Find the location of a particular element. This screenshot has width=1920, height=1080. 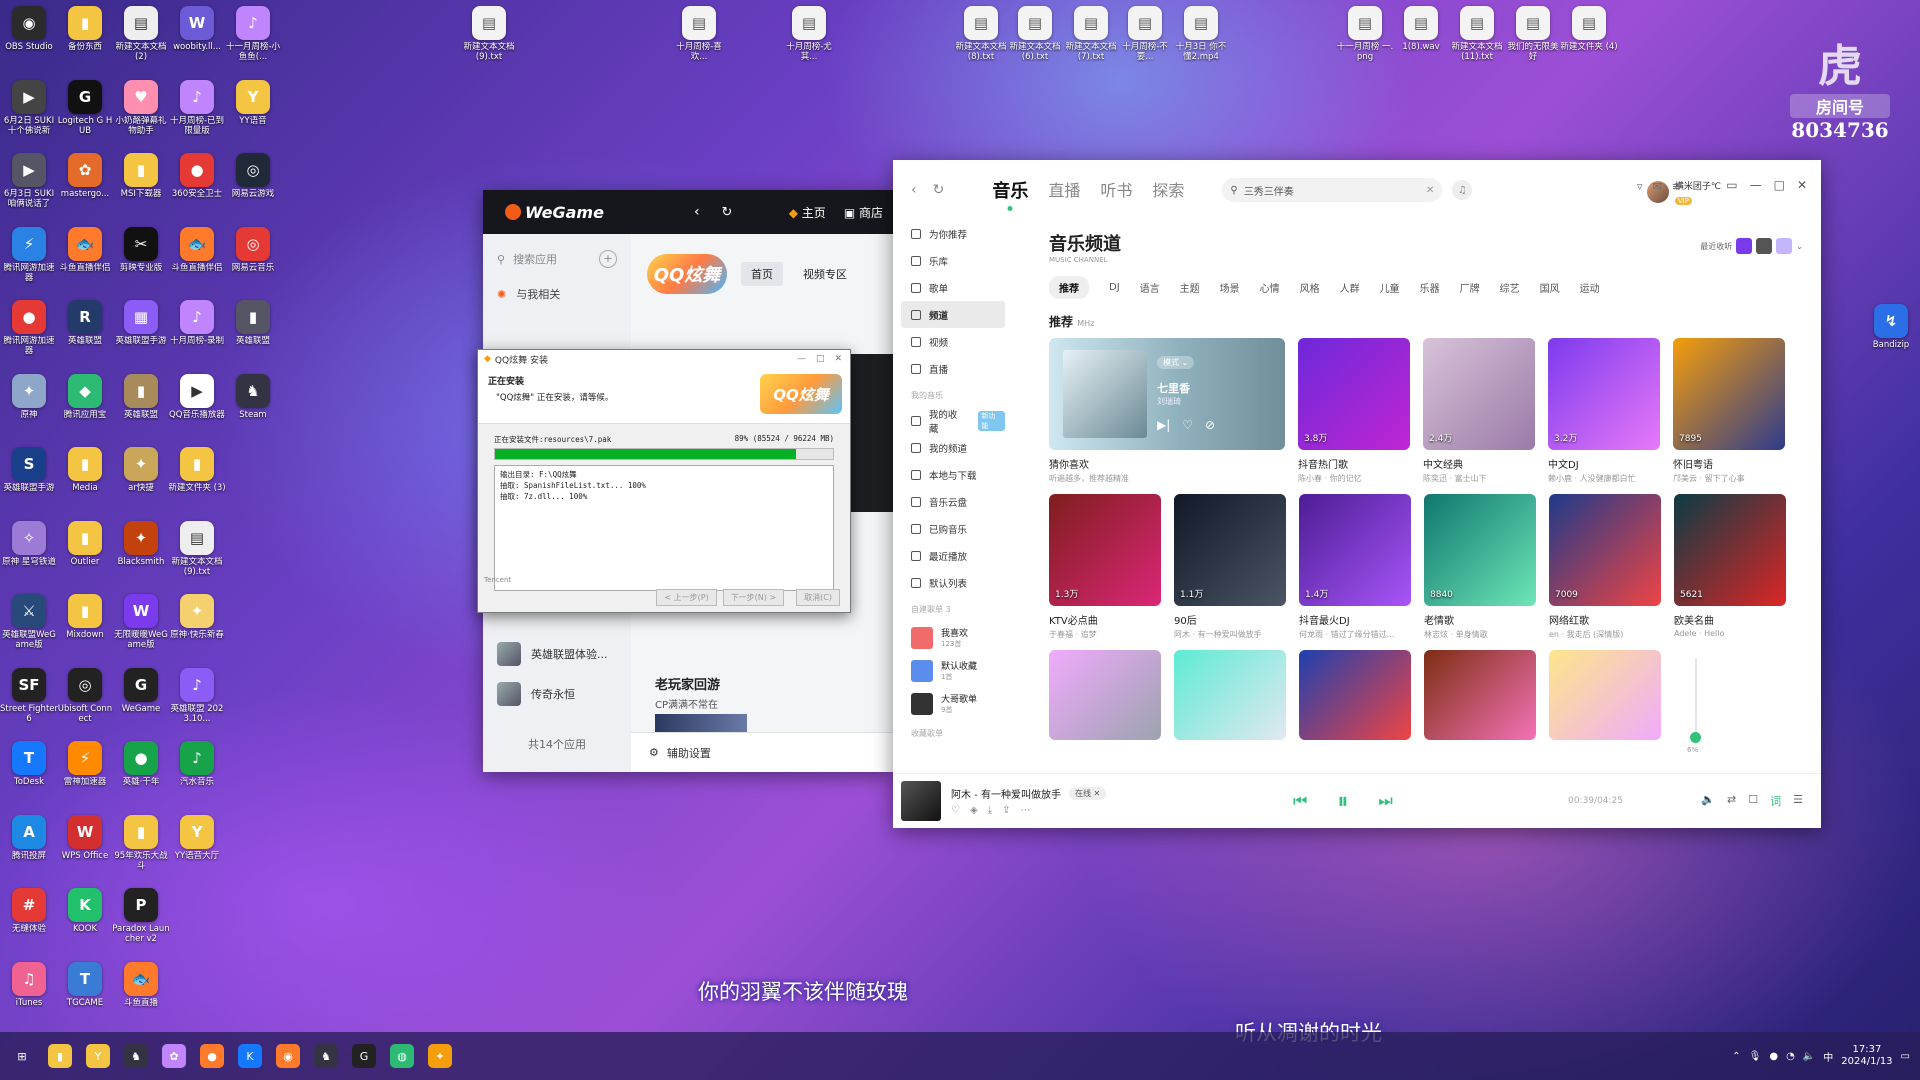

category-tab: 主题 is located at coordinates (1190, 287).